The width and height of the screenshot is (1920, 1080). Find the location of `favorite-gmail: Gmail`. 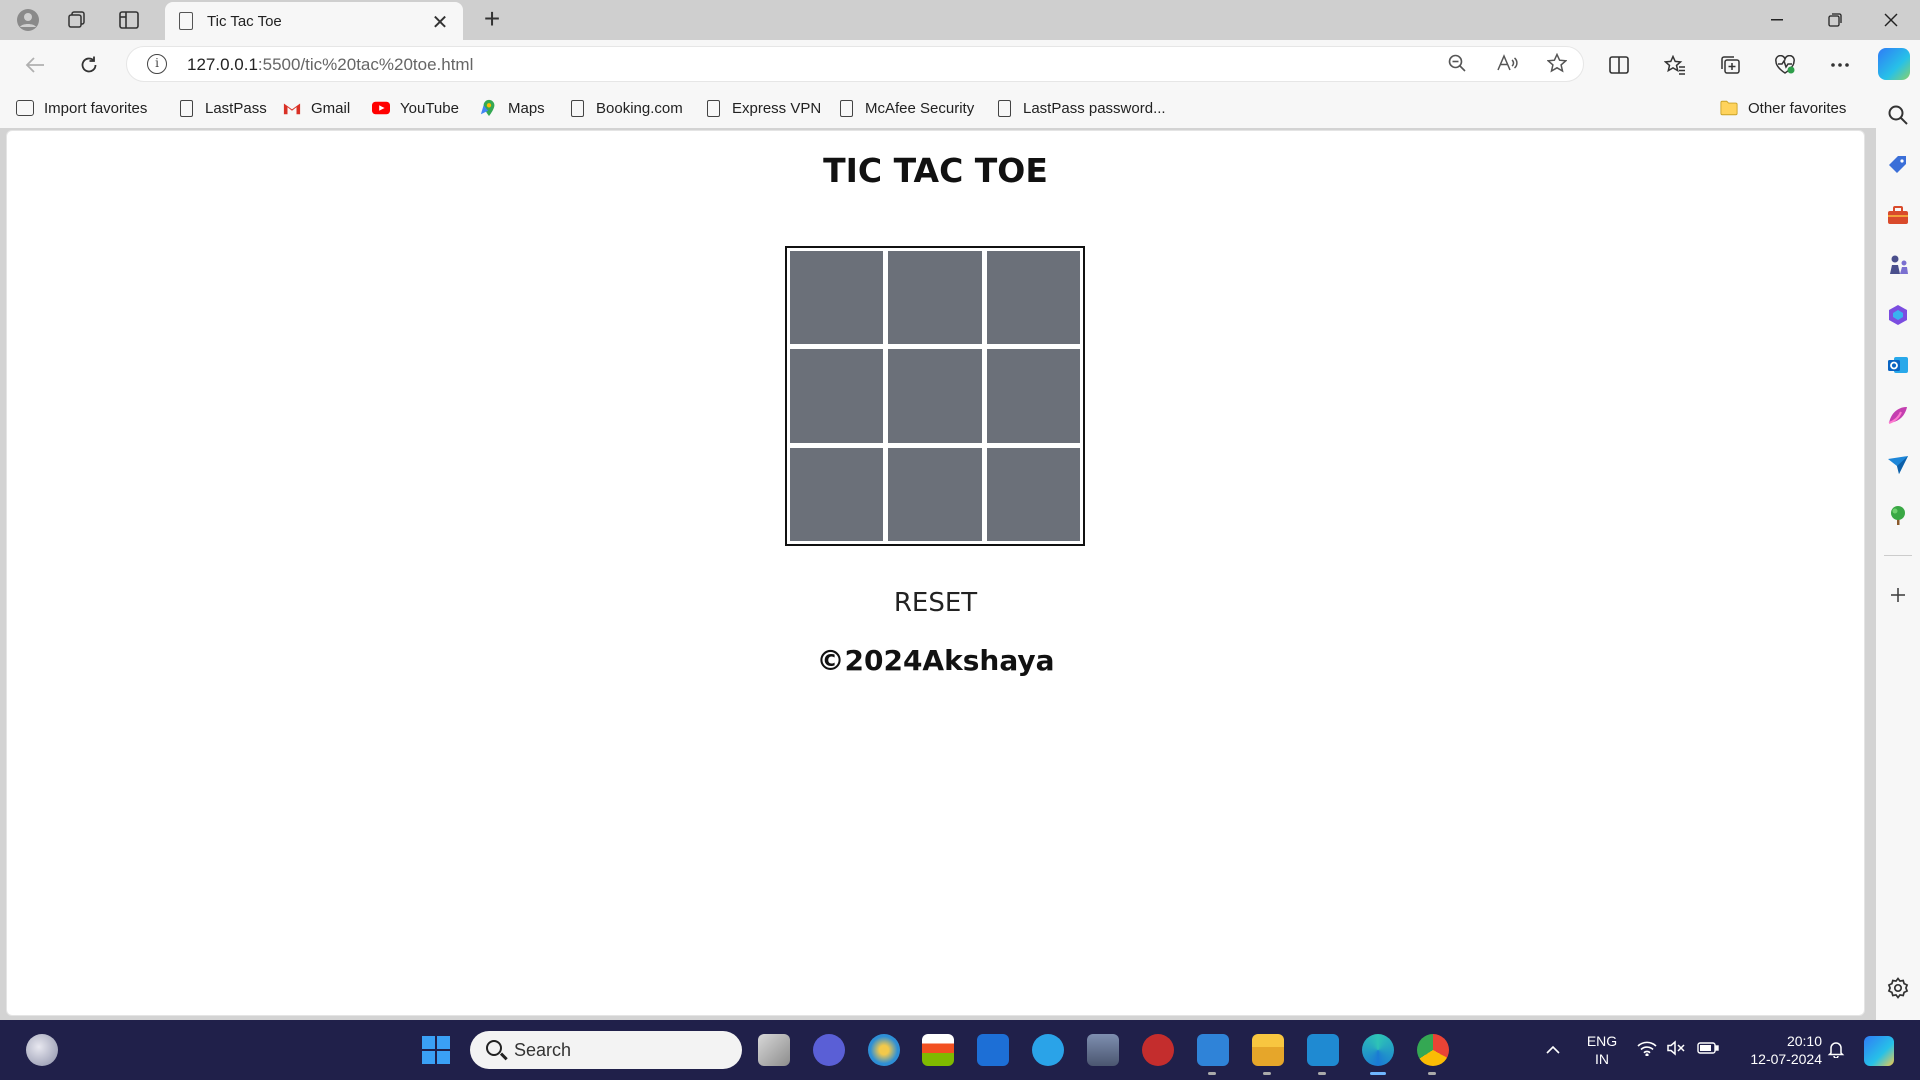

favorite-gmail: Gmail is located at coordinates (316, 108).